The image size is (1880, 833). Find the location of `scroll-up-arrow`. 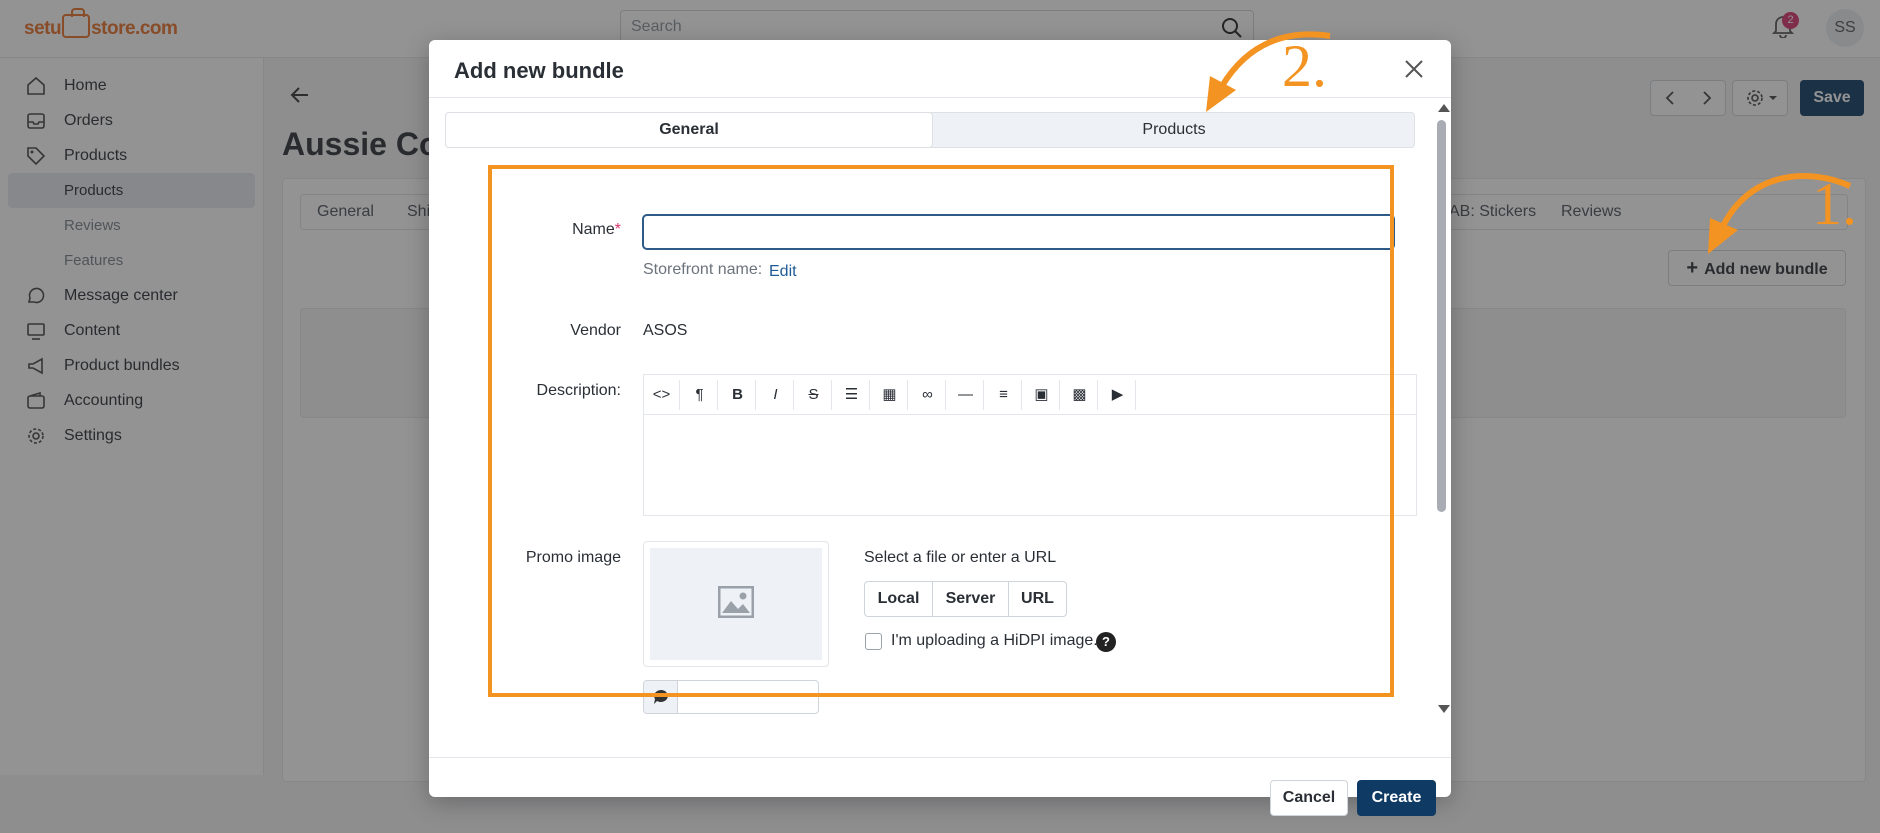

scroll-up-arrow is located at coordinates (1444, 108).